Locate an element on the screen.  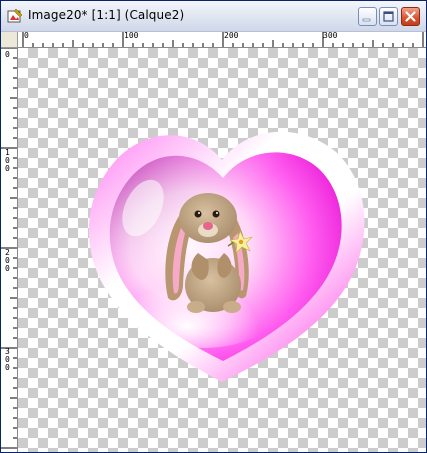
horizontal-ruler: 0 100 200 300 is located at coordinates (222, 40).